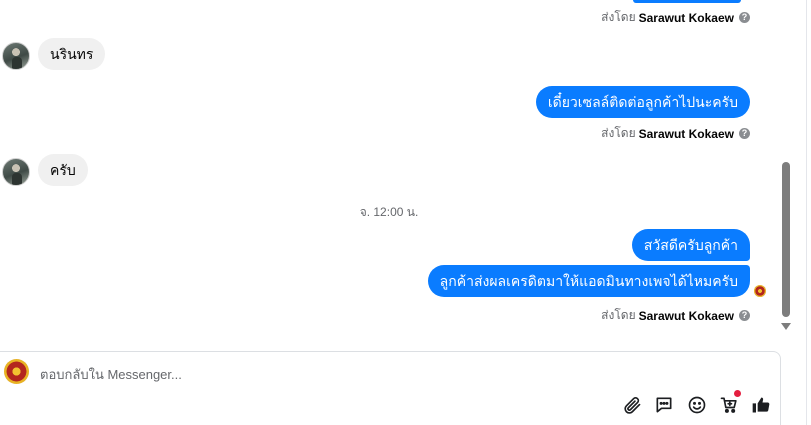 Image resolution: width=811 pixels, height=425 pixels. Describe the element at coordinates (63, 170) in the screenshot. I see `incoming-message: ครับ` at that location.